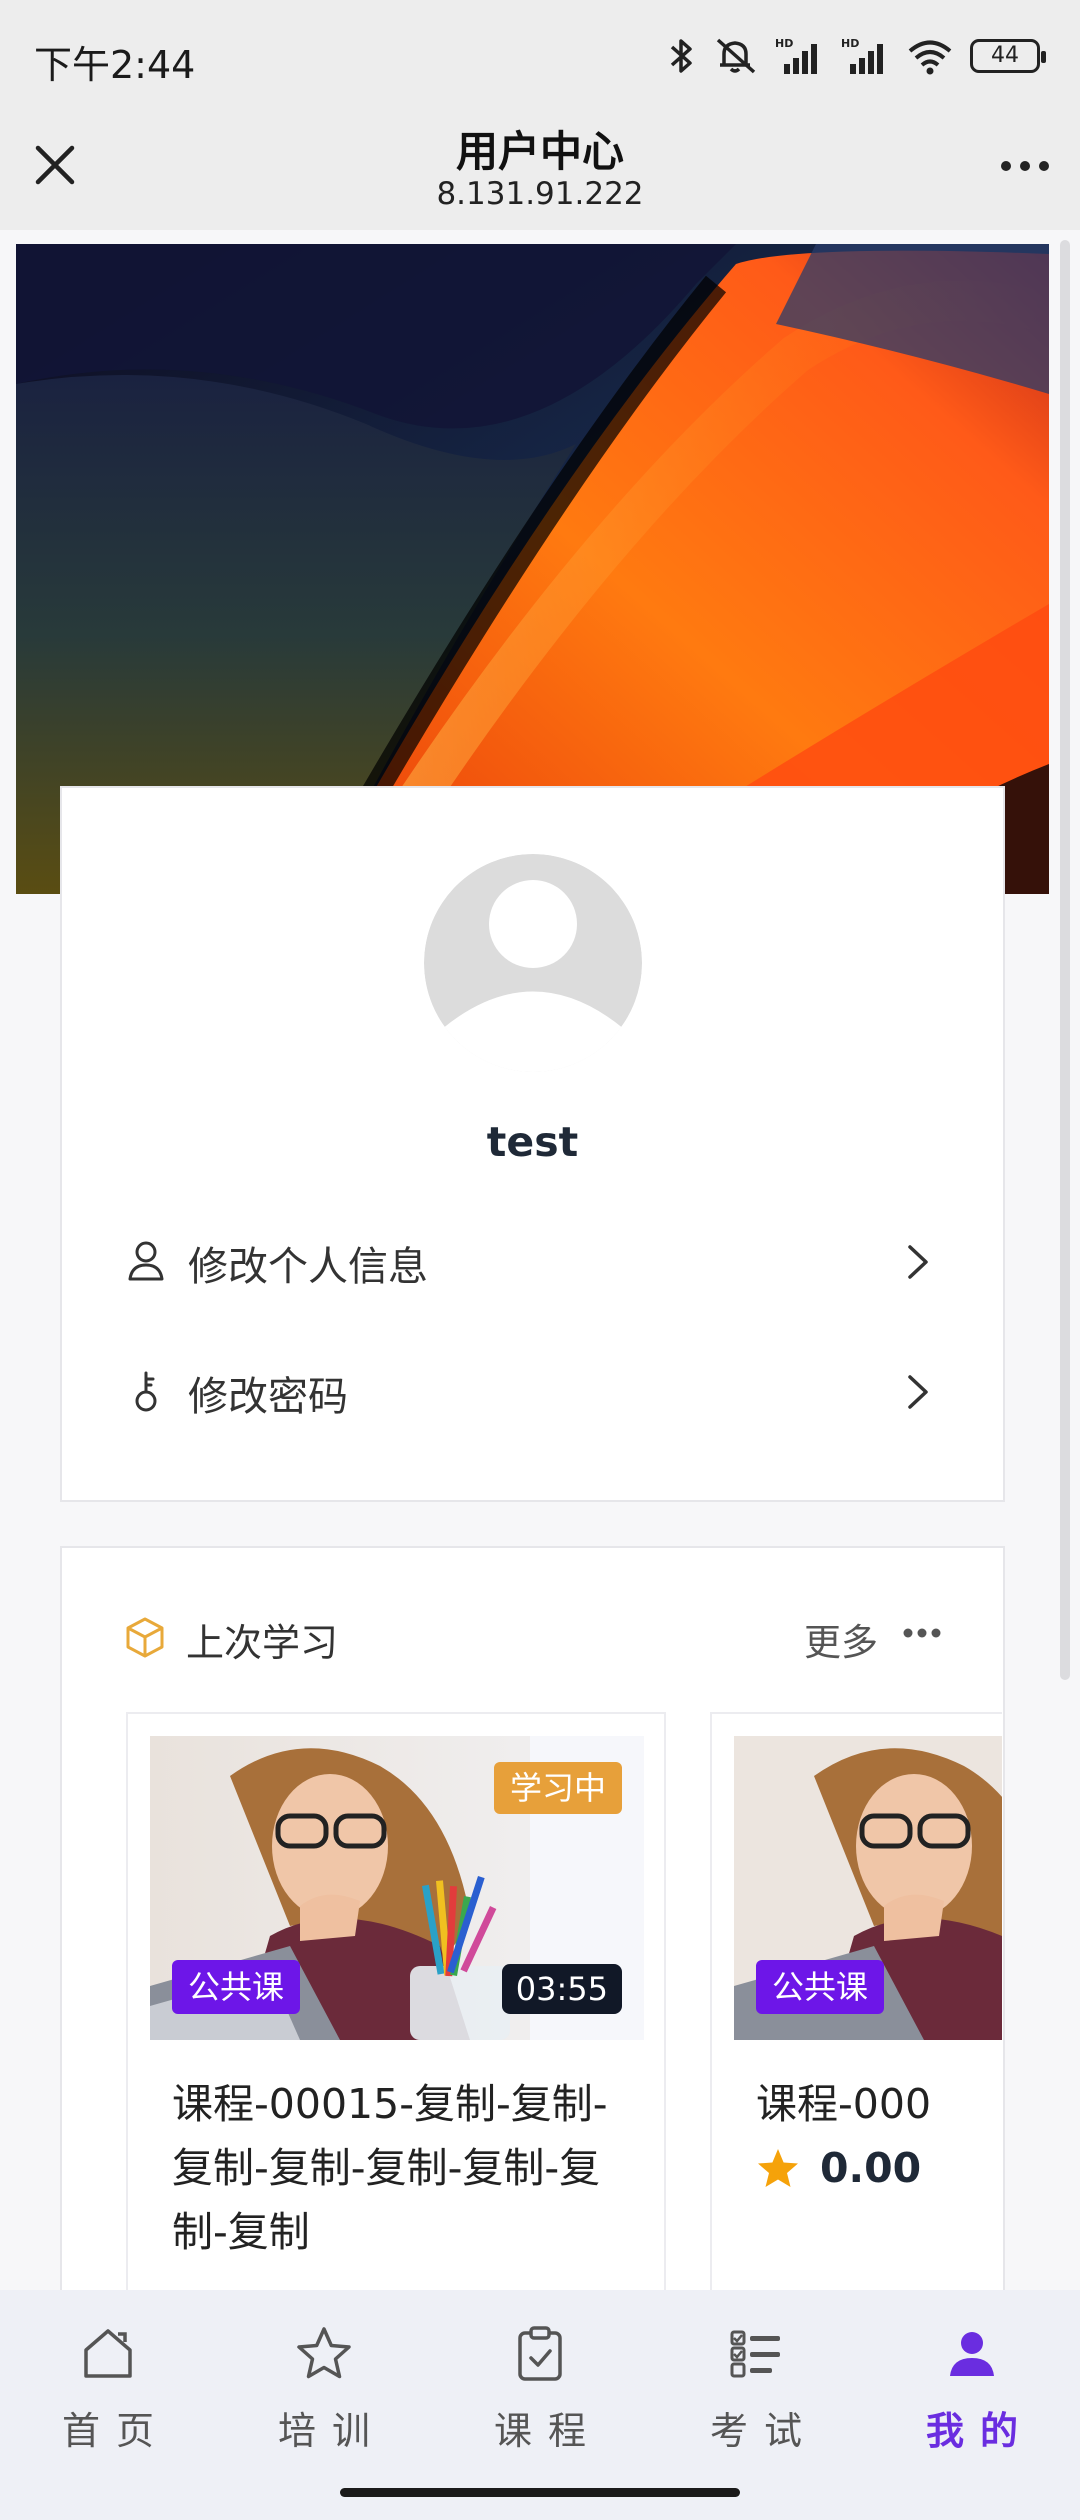 The width and height of the screenshot is (1080, 2520). I want to click on checklist-icon, so click(755, 2354).